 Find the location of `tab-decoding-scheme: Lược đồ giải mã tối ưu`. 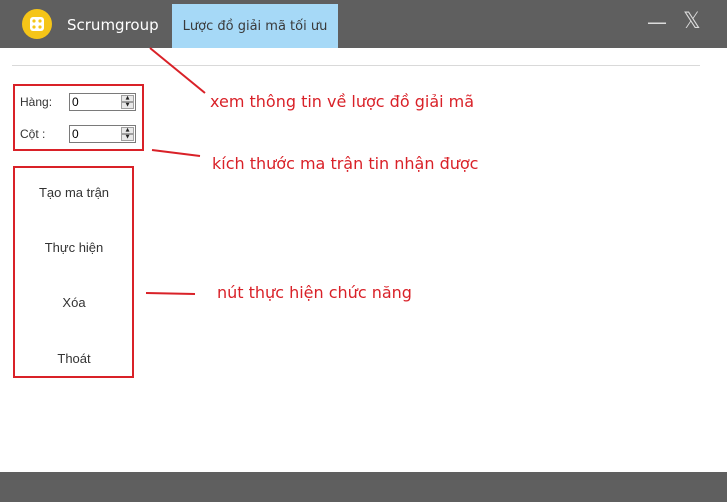

tab-decoding-scheme: Lược đồ giải mã tối ưu is located at coordinates (255, 26).